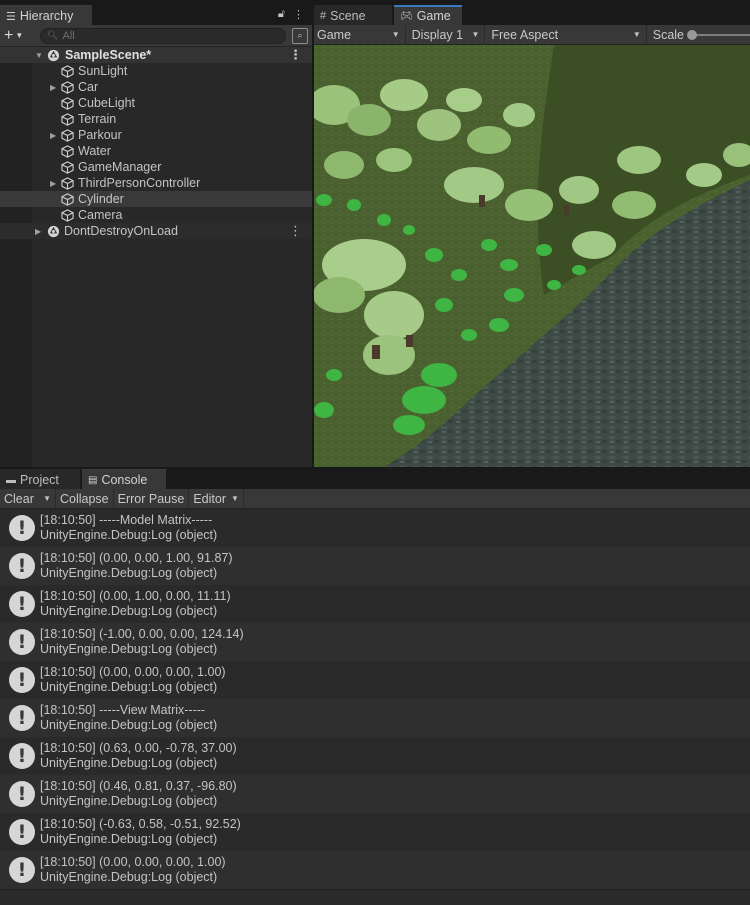 The width and height of the screenshot is (750, 905). What do you see at coordinates (103, 71) in the screenshot?
I see `tree-item-label: SunLight` at bounding box center [103, 71].